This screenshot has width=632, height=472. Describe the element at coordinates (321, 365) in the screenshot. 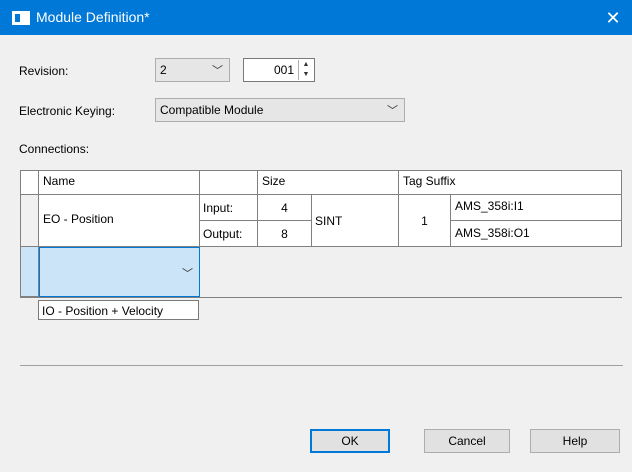

I see `separator` at that location.